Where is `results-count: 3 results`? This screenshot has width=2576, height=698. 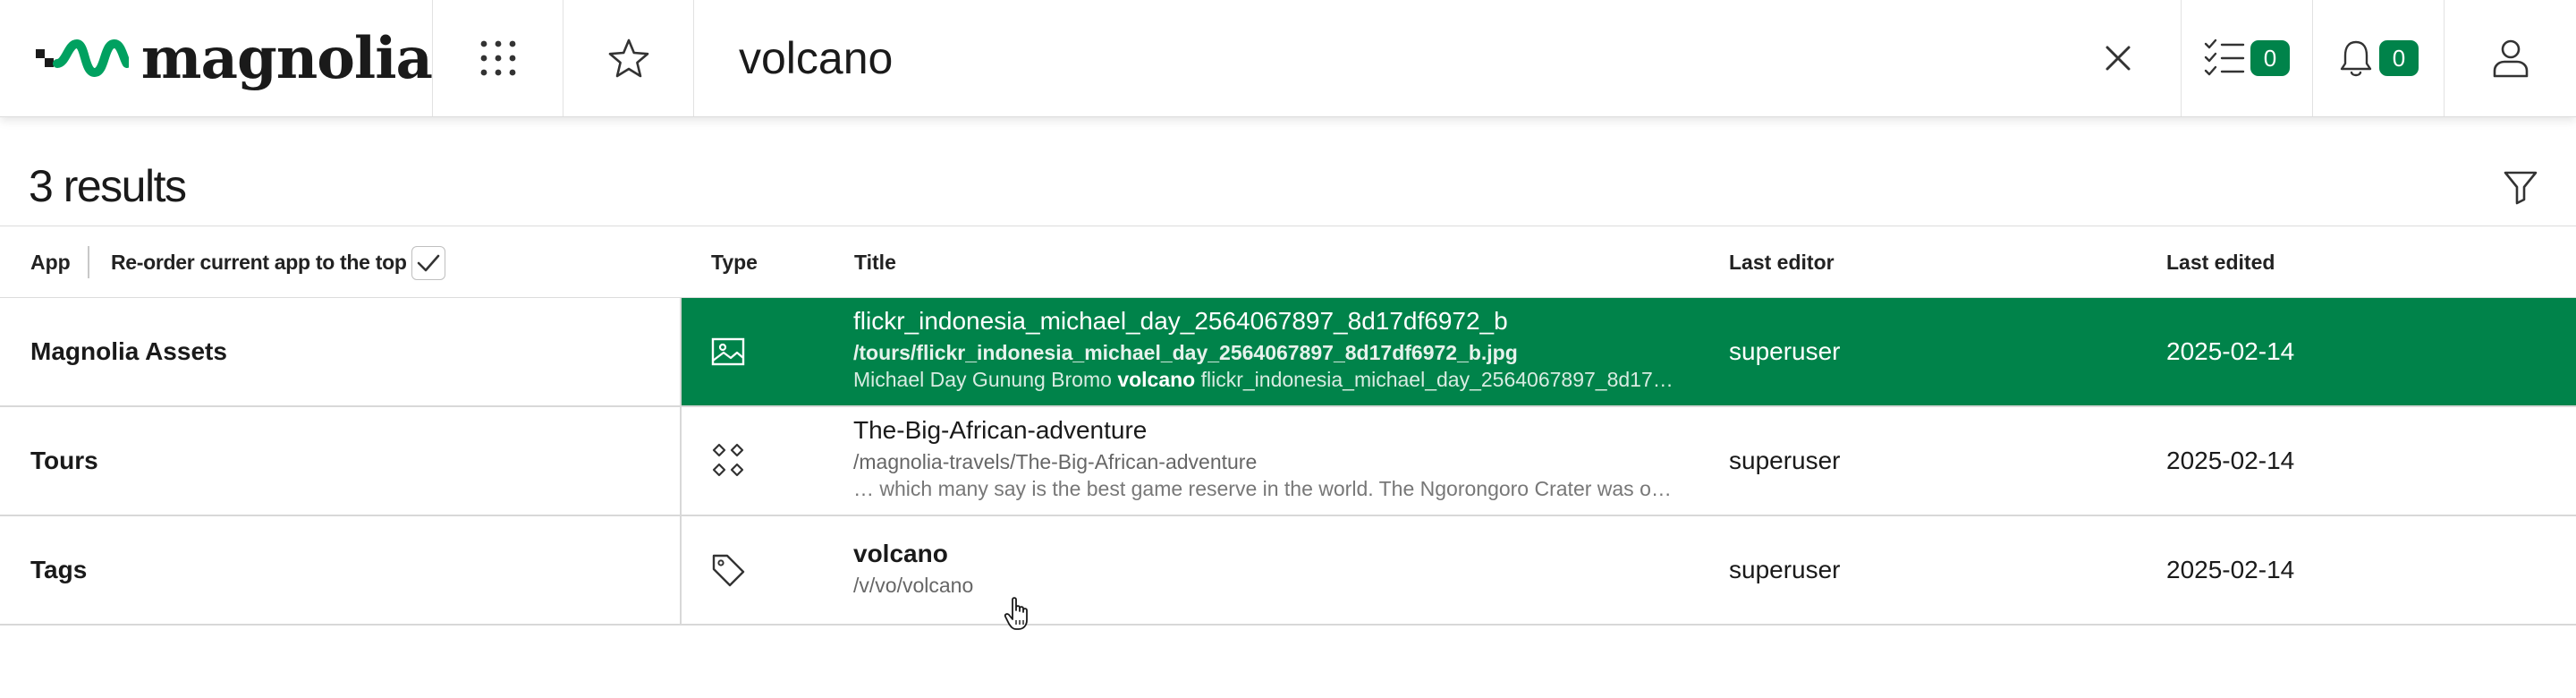
results-count: 3 results is located at coordinates (108, 186).